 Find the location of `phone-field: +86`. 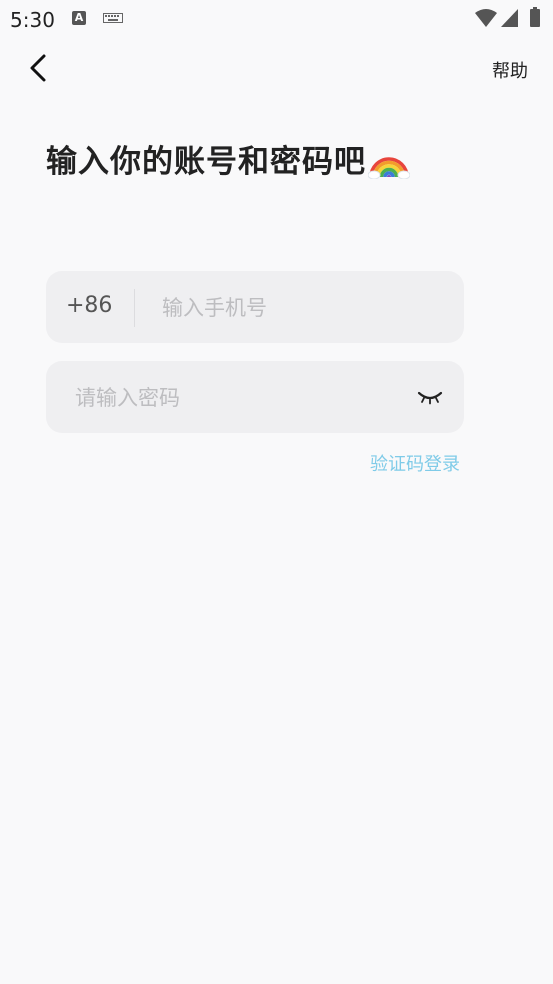

phone-field: +86 is located at coordinates (255, 307).